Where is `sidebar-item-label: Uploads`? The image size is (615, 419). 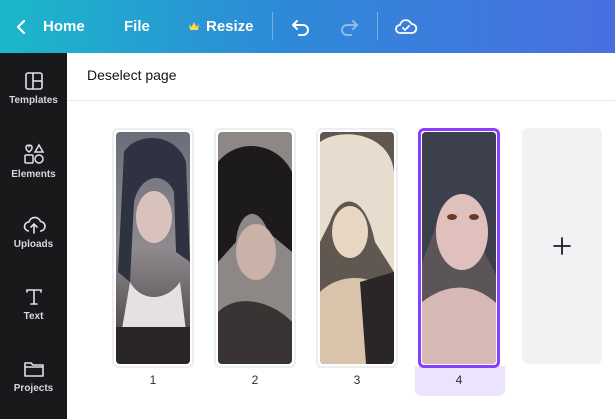 sidebar-item-label: Uploads is located at coordinates (33, 244).